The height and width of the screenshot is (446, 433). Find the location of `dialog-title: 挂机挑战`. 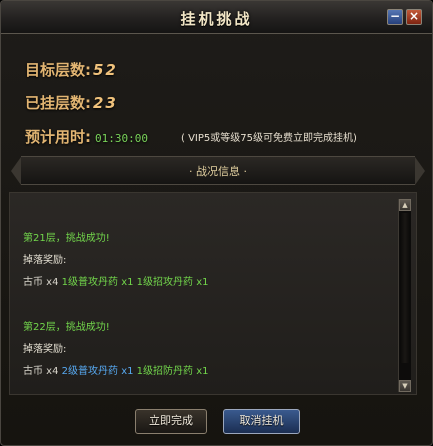

dialog-title: 挂机挑战 is located at coordinates (216, 19).